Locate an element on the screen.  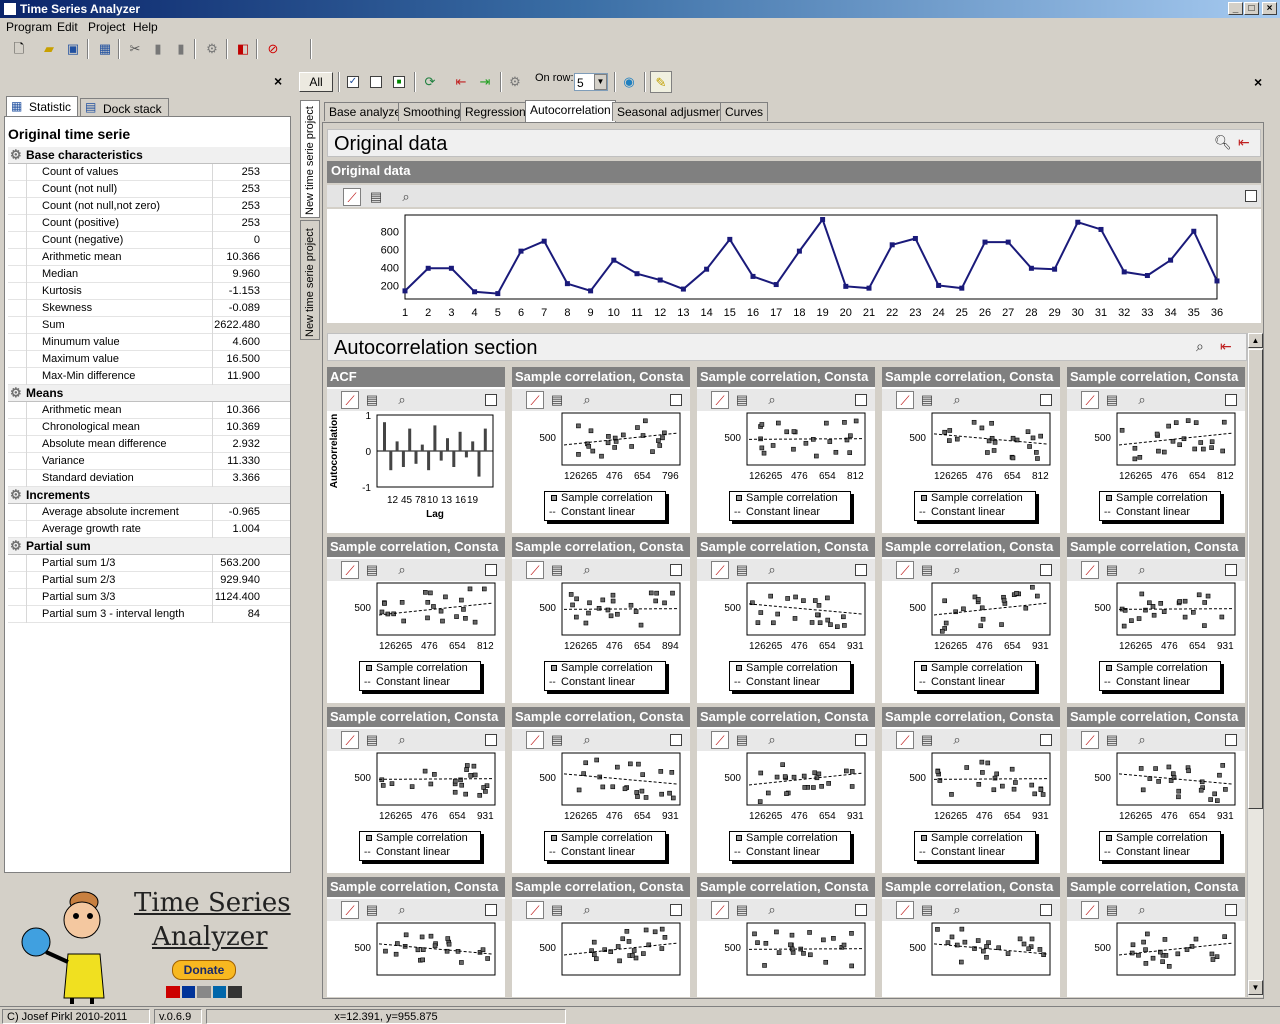
refresh-icon: ⟳ is located at coordinates (430, 82).